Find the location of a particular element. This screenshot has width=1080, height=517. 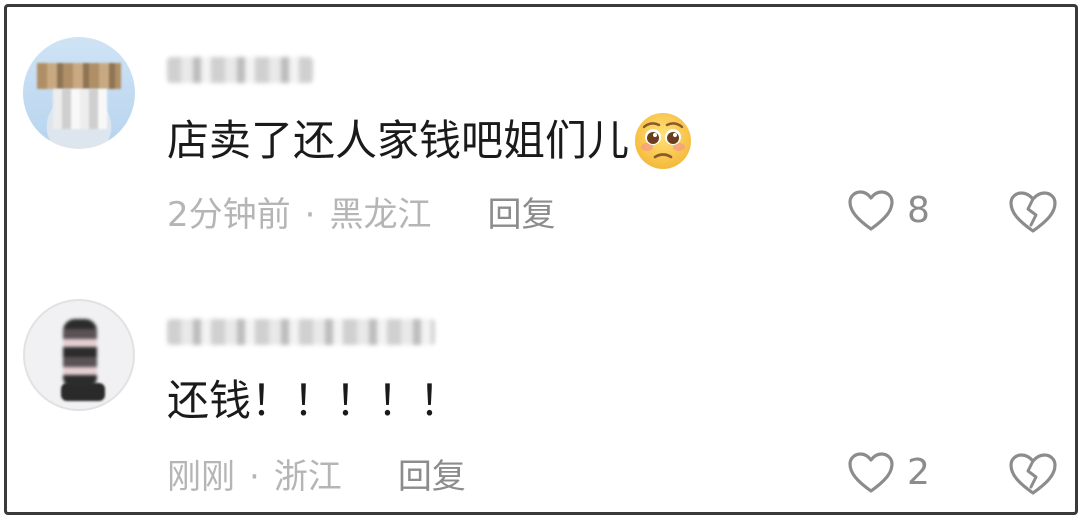

comment-text-row: 还钱！！！！！ is located at coordinates (314, 401).